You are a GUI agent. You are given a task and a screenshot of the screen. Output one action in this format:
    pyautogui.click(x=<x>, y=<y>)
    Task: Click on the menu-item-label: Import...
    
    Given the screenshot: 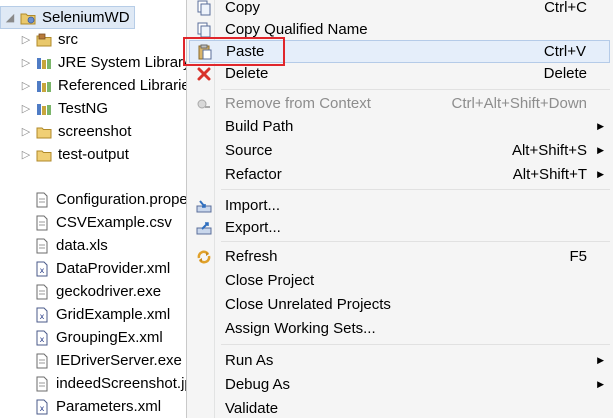 What is the action you would take?
    pyautogui.click(x=253, y=205)
    